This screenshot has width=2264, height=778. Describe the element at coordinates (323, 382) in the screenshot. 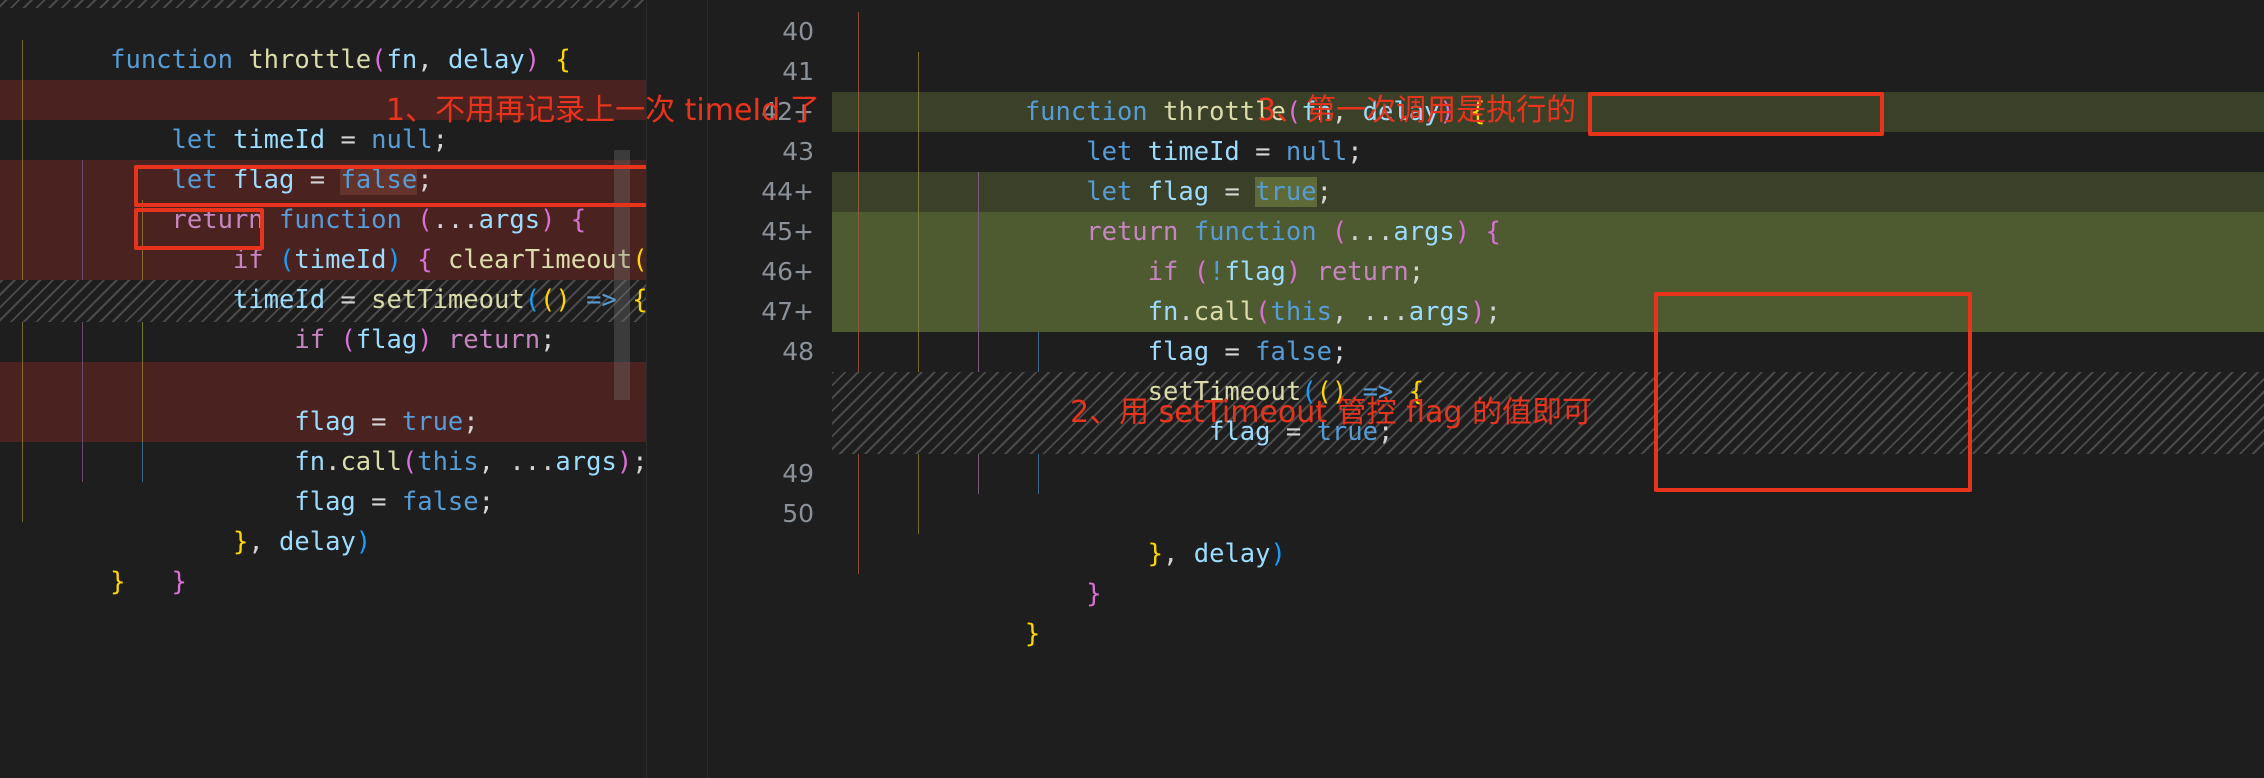

I see `indent-guides` at that location.